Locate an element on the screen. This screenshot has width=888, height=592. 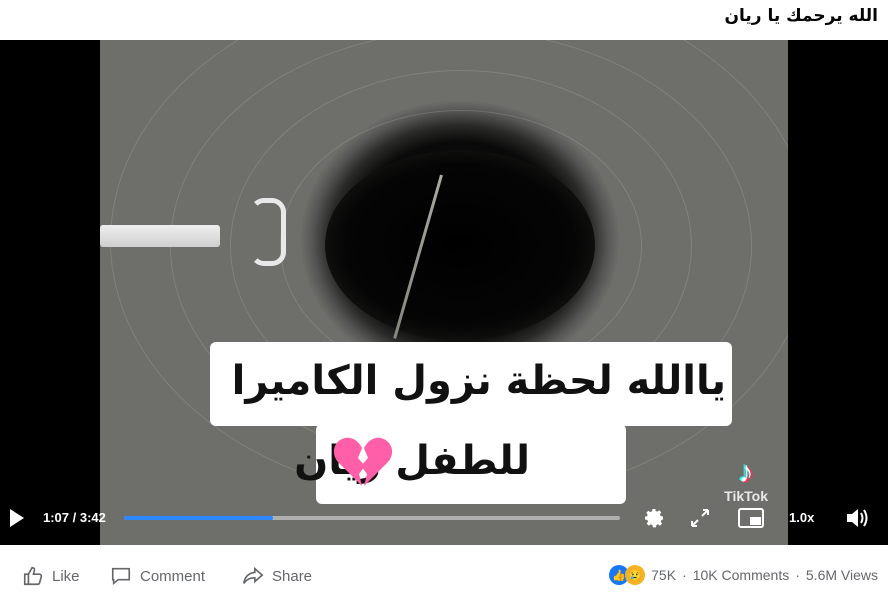
well-opening is located at coordinates (460, 245).